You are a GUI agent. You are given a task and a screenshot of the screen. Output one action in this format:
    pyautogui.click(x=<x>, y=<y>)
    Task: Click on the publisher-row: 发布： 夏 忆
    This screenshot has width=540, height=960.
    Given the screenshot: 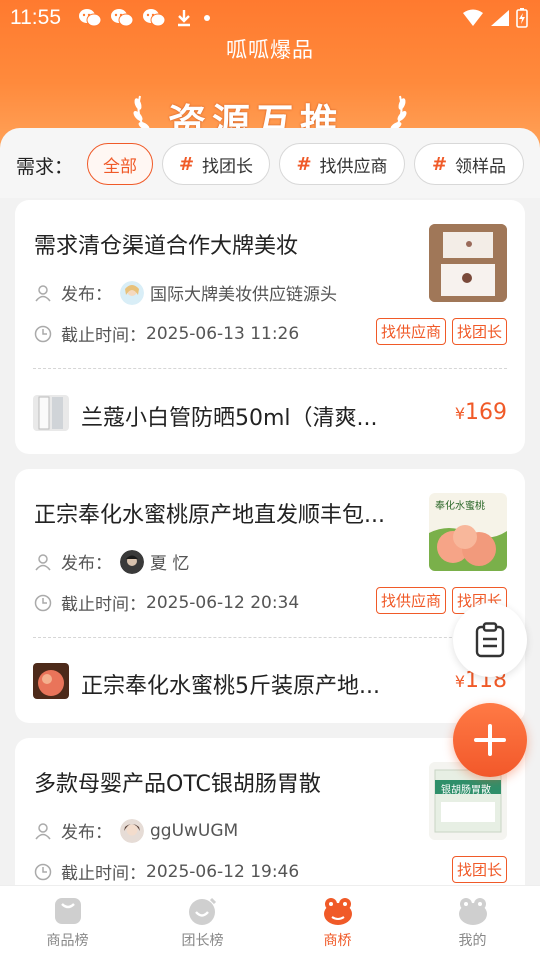 What is the action you would take?
    pyautogui.click(x=111, y=561)
    